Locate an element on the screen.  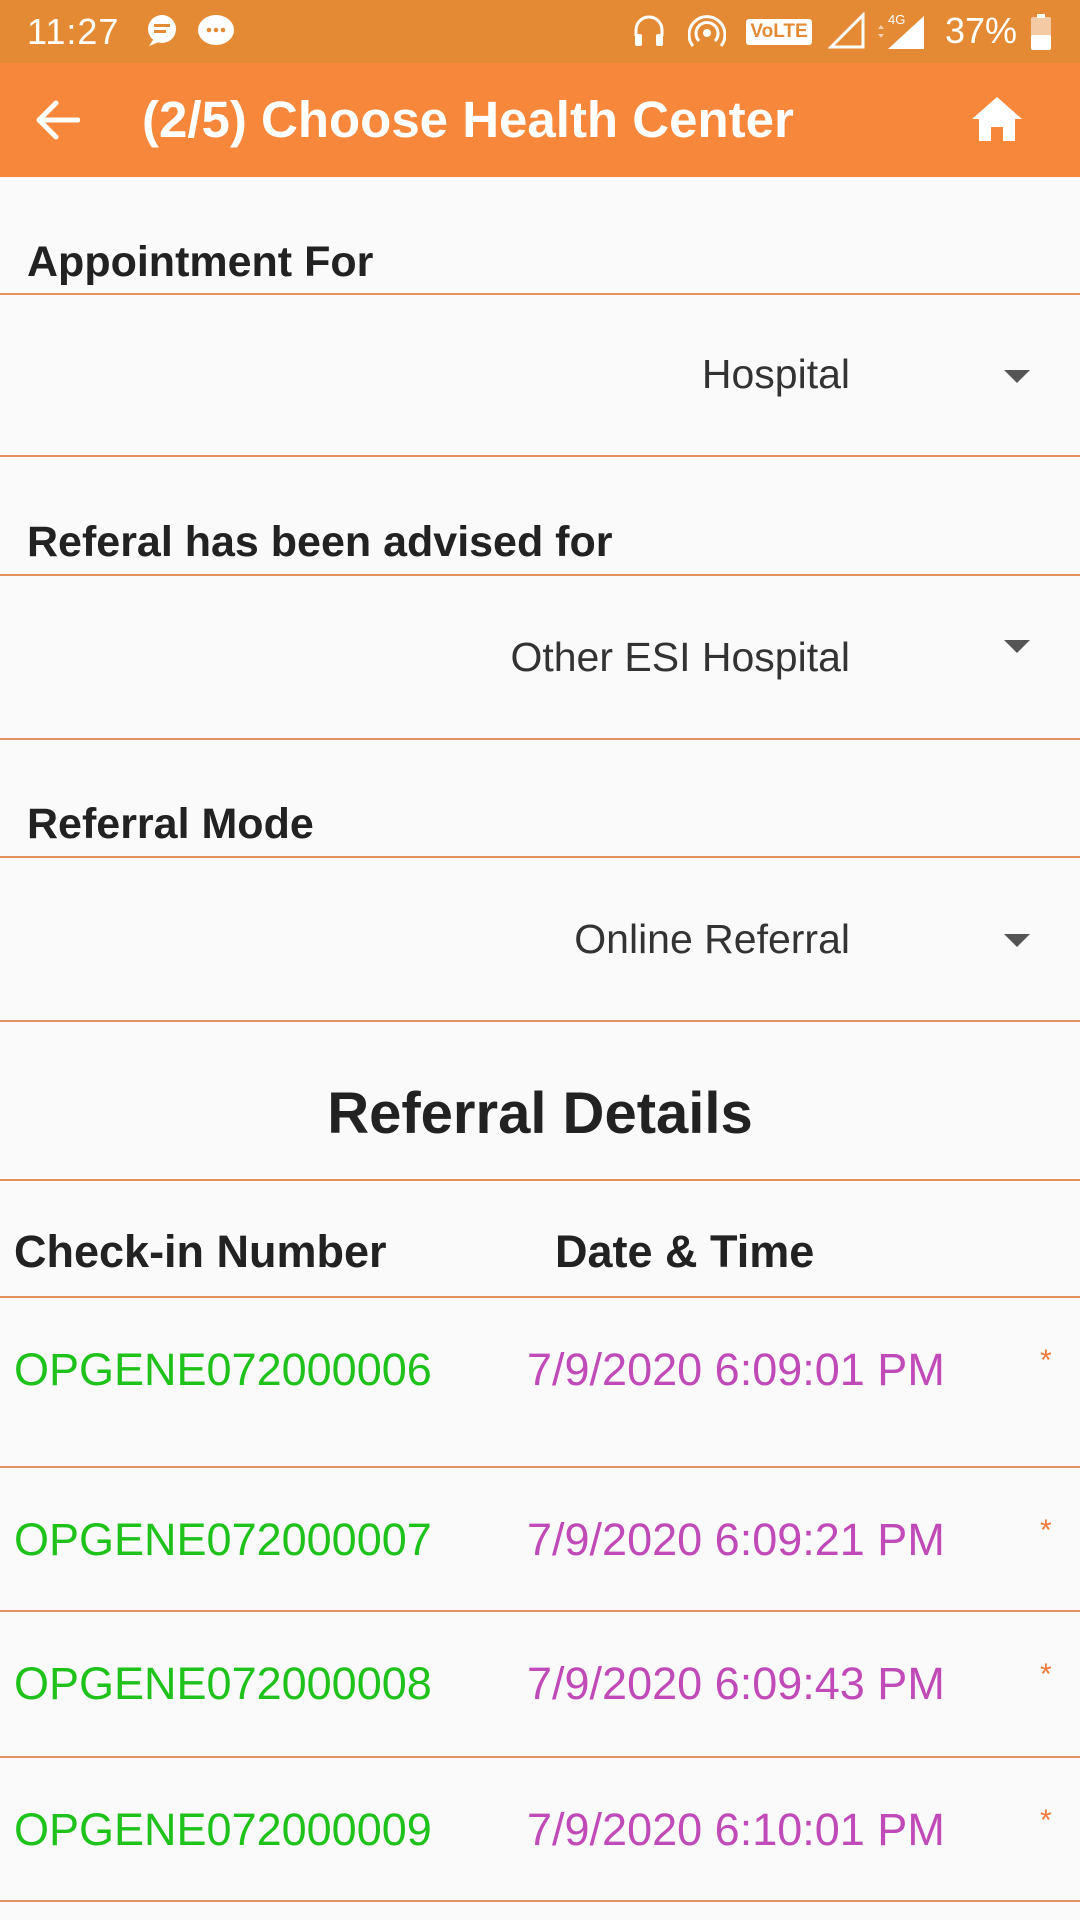
referral-advised-dropdown: Other ESI Hospital is located at coordinates (540, 657).